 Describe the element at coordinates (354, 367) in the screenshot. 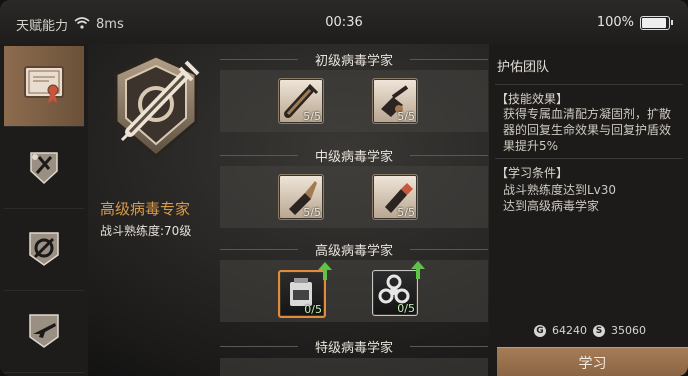

I see `tier-band-expert` at that location.